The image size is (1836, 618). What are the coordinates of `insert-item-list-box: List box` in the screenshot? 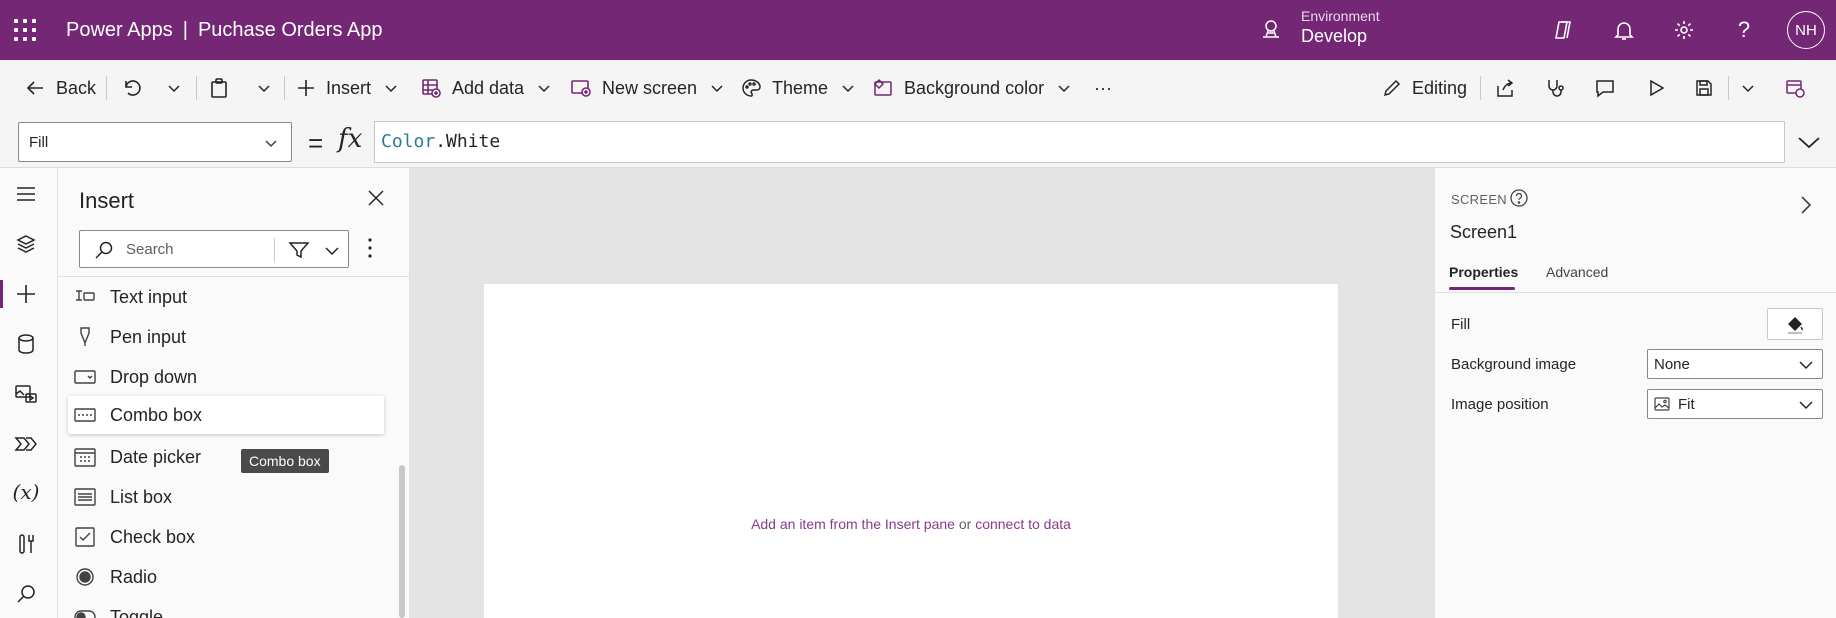 It's located at (226, 497).